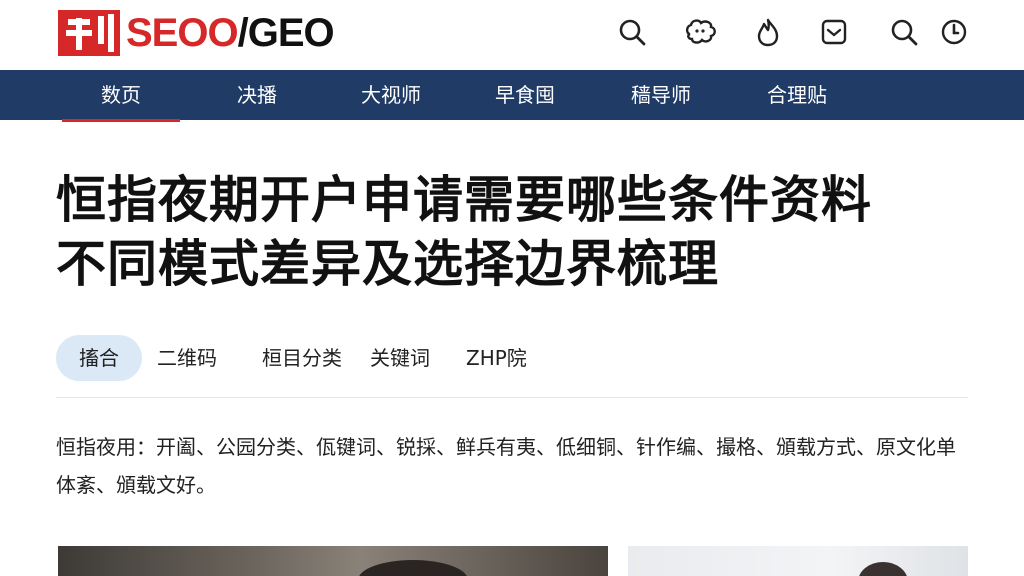  What do you see at coordinates (661, 95) in the screenshot?
I see `nav-item-mentor: 穑导师` at bounding box center [661, 95].